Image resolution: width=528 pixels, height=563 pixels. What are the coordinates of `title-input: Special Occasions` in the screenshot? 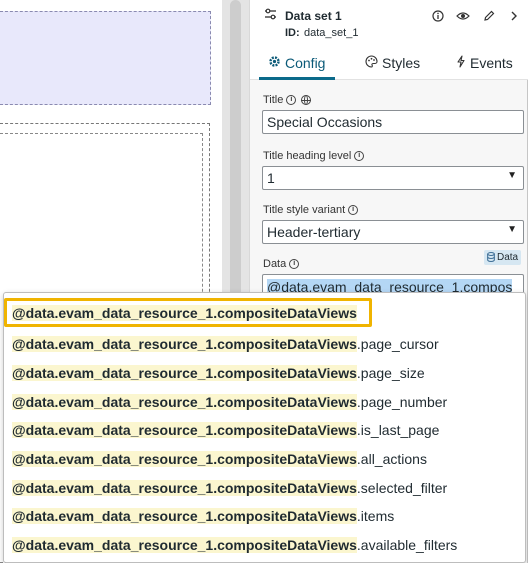 It's located at (393, 122).